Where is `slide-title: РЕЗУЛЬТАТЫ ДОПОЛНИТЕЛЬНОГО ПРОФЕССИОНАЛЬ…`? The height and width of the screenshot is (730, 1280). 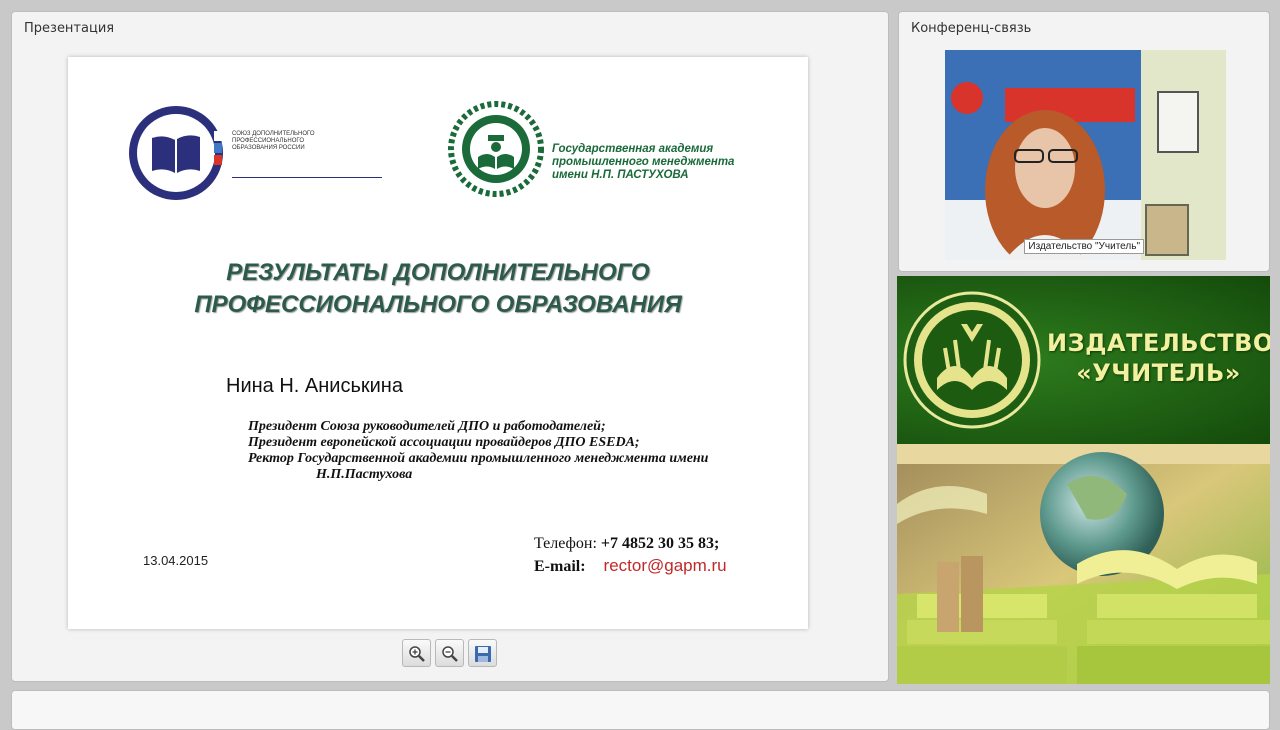
slide-title: РЕЗУЛЬТАТЫ ДОПОЛНИТЕЛЬНОГО ПРОФЕССИОНАЛЬ… is located at coordinates (438, 289).